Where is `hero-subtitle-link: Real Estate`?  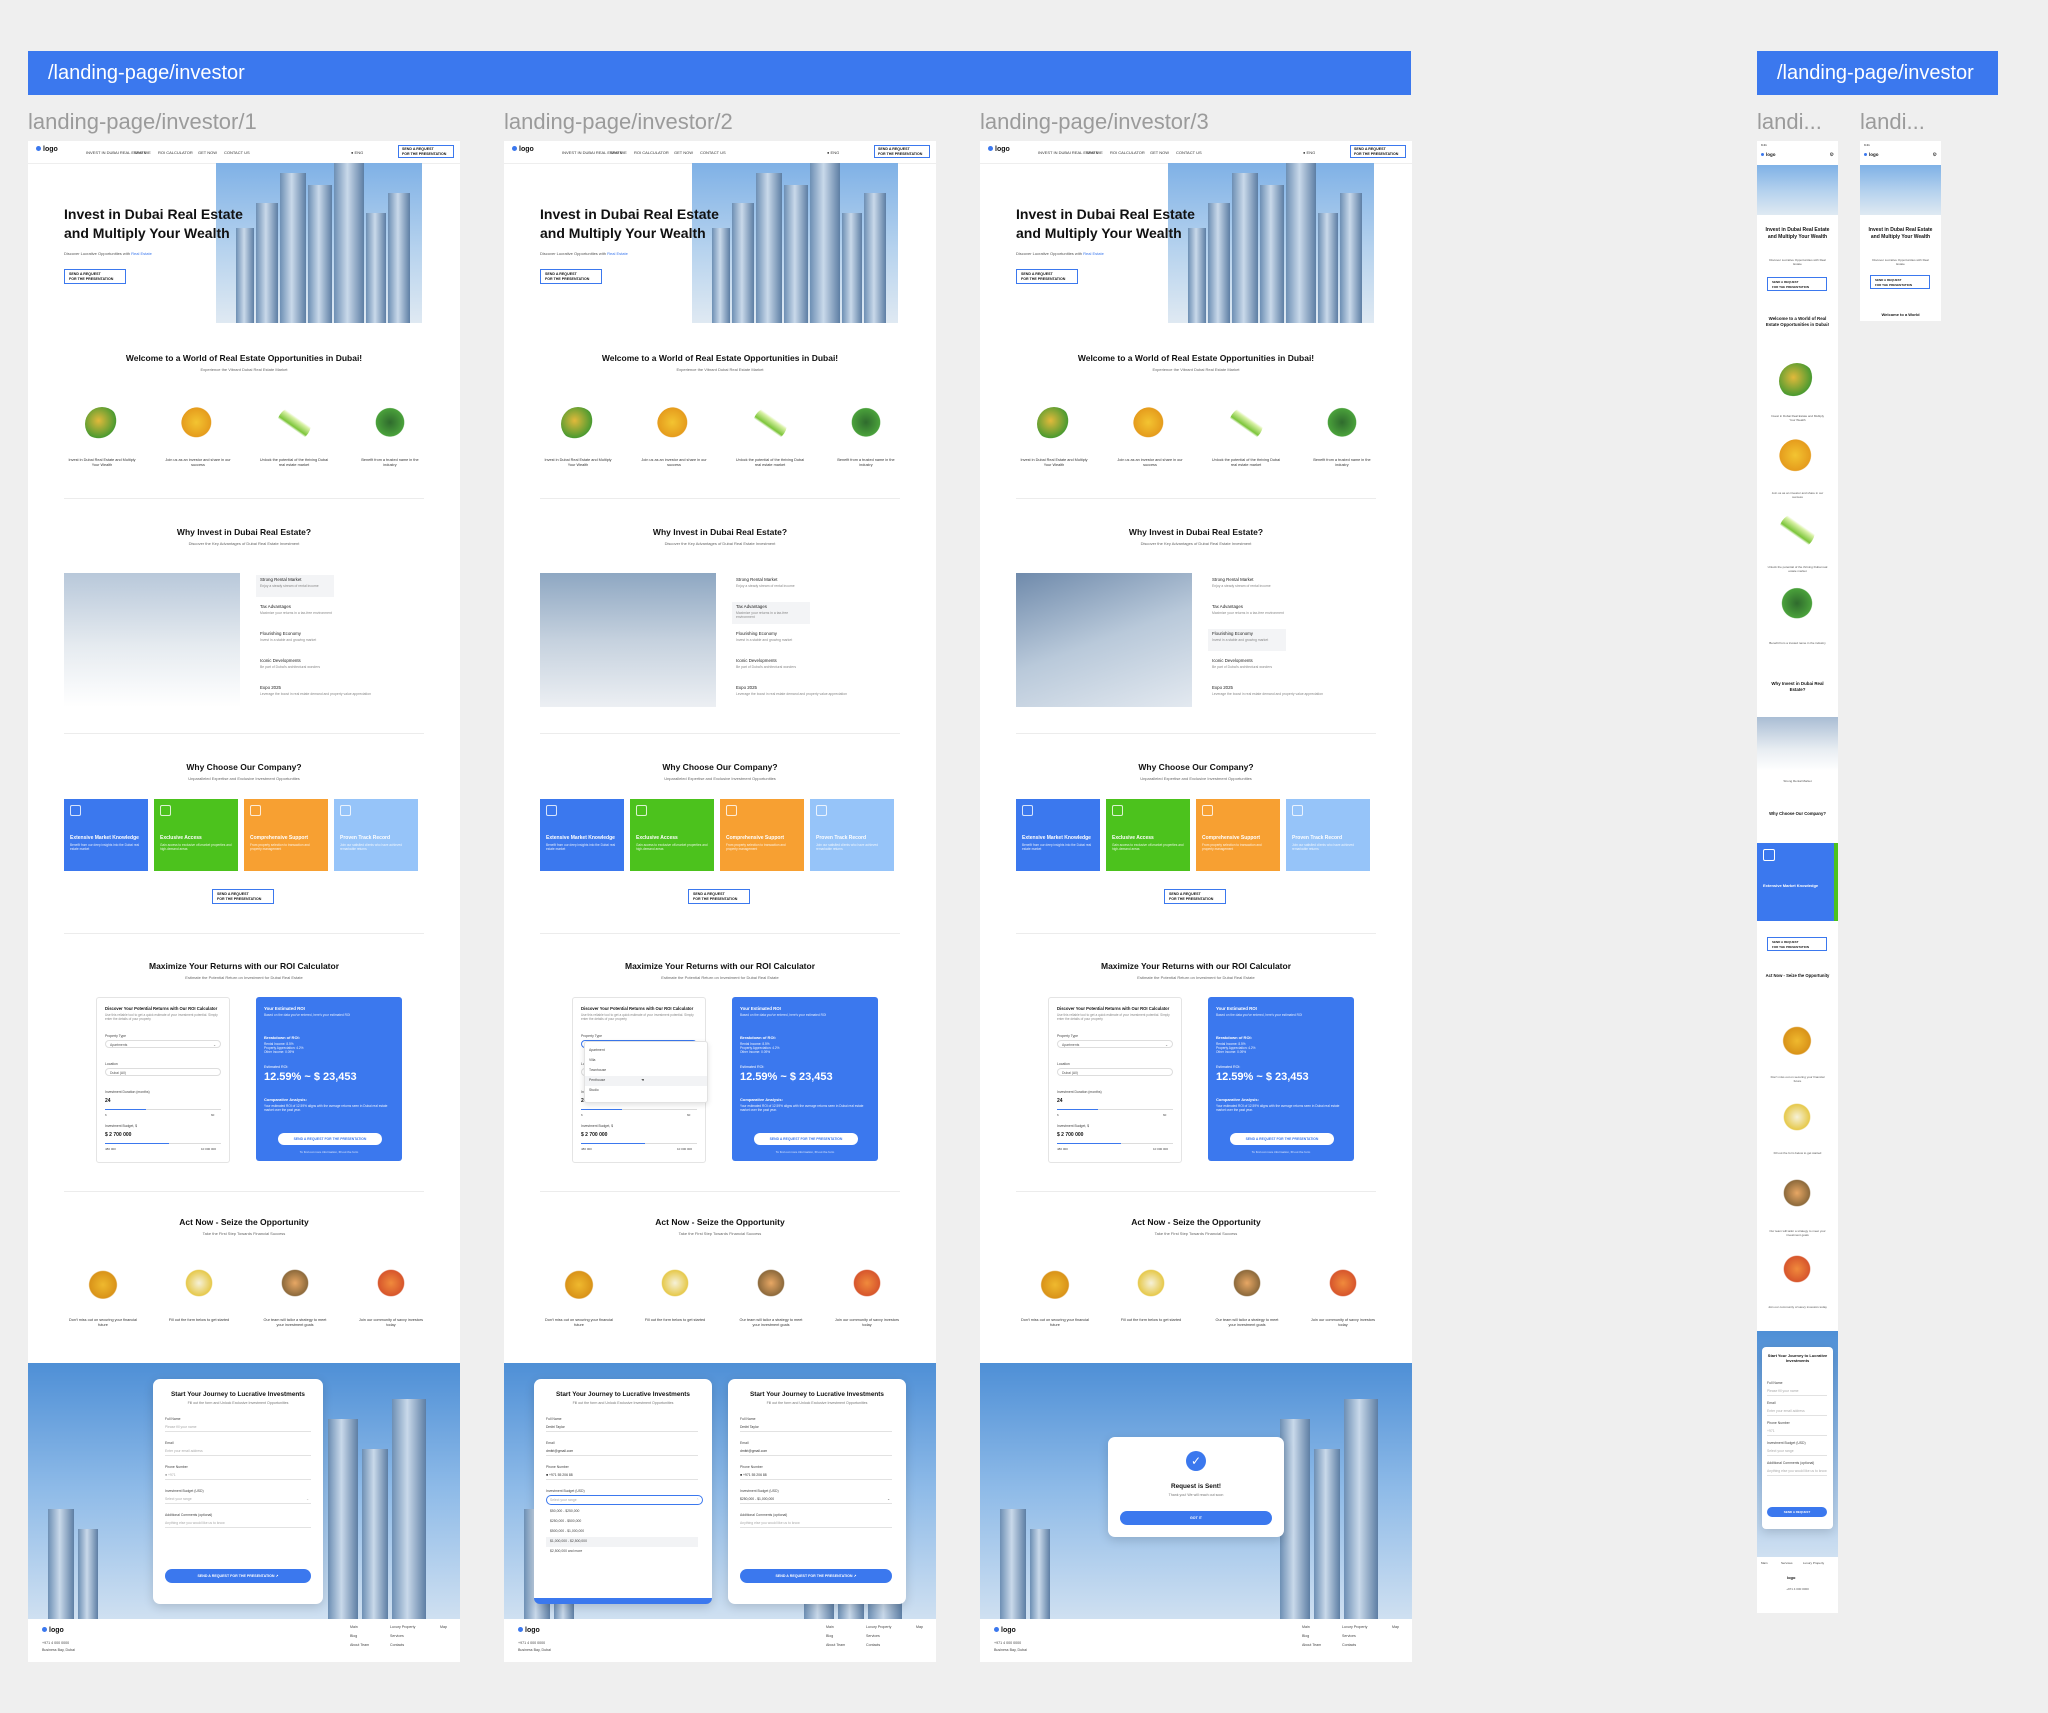 hero-subtitle-link: Real Estate is located at coordinates (617, 253).